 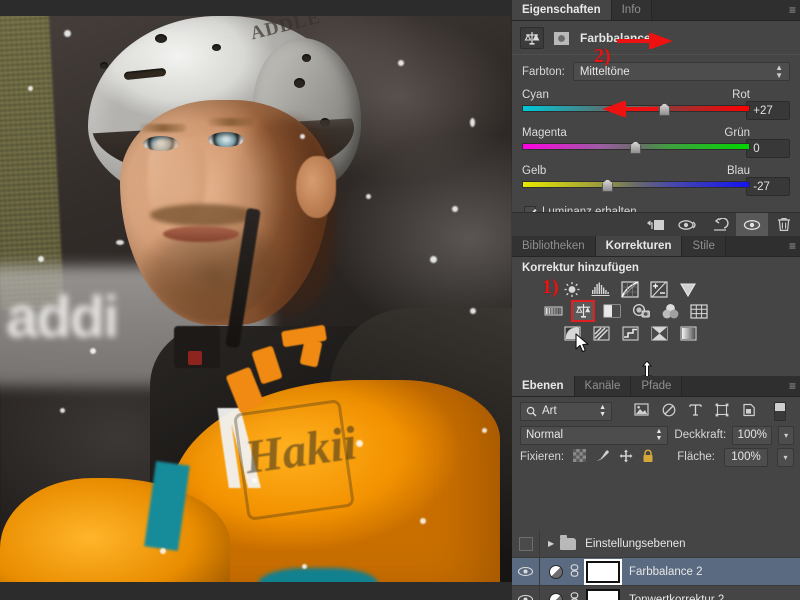 I want to click on layer-filter-icons, so click(x=695, y=411).